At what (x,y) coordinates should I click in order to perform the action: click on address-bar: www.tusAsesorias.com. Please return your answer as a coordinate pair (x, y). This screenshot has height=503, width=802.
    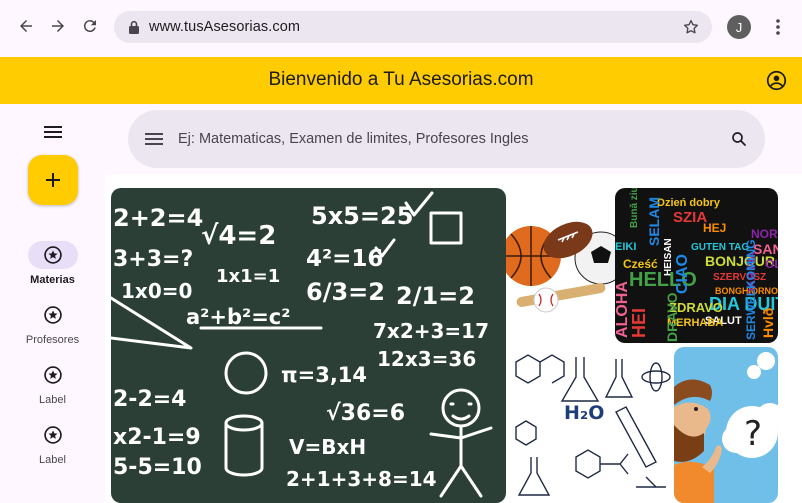
    Looking at the image, I should click on (413, 27).